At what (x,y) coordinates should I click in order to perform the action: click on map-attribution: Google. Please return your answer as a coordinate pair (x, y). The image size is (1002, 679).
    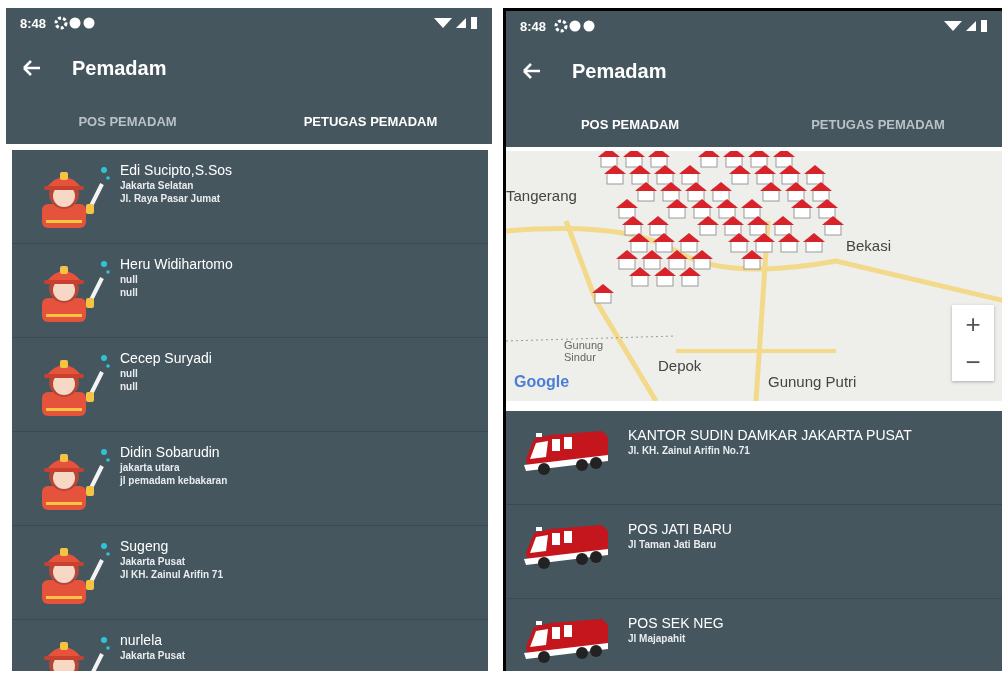
    Looking at the image, I should click on (542, 382).